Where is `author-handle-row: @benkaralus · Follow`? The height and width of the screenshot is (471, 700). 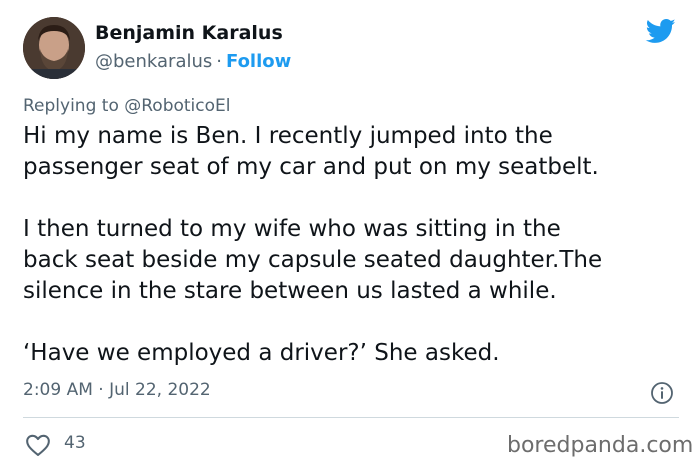
author-handle-row: @benkaralus · Follow is located at coordinates (193, 61).